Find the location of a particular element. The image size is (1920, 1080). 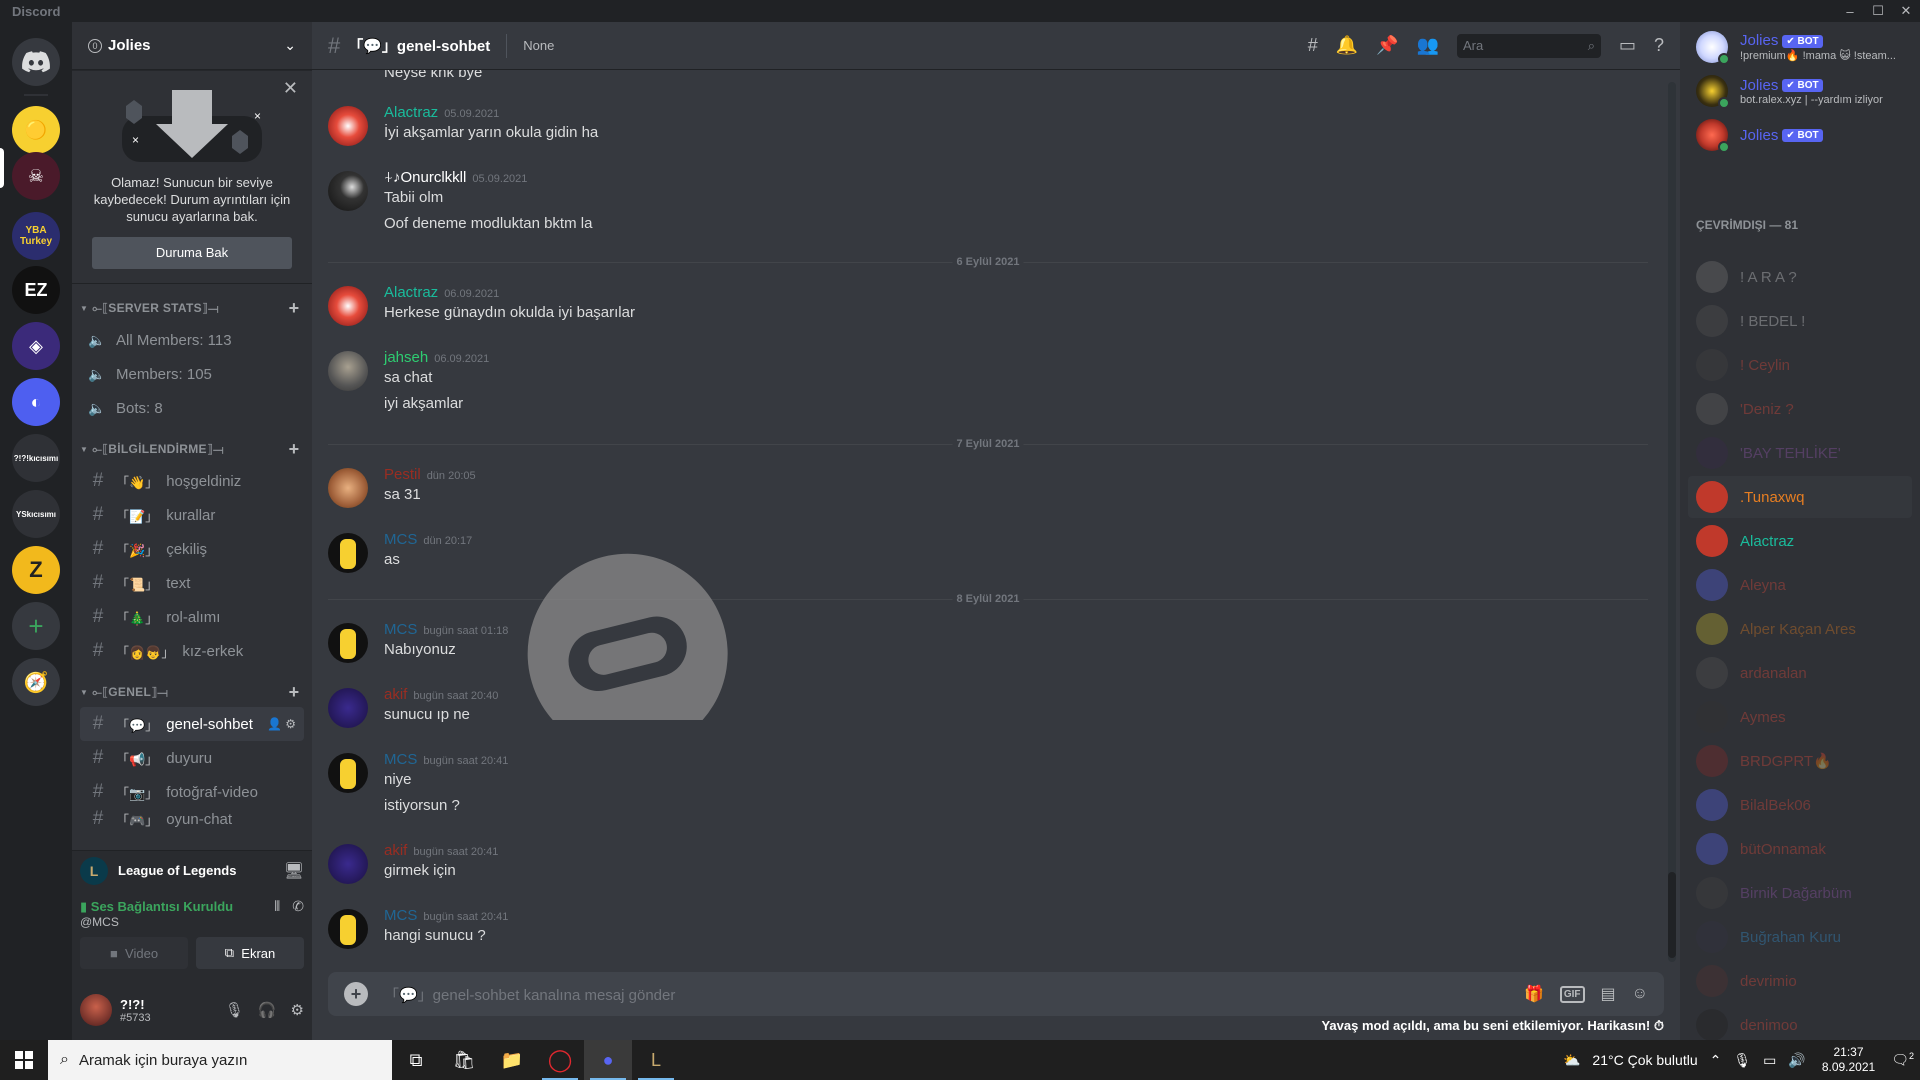

message-author: Alactraz is located at coordinates (411, 112).